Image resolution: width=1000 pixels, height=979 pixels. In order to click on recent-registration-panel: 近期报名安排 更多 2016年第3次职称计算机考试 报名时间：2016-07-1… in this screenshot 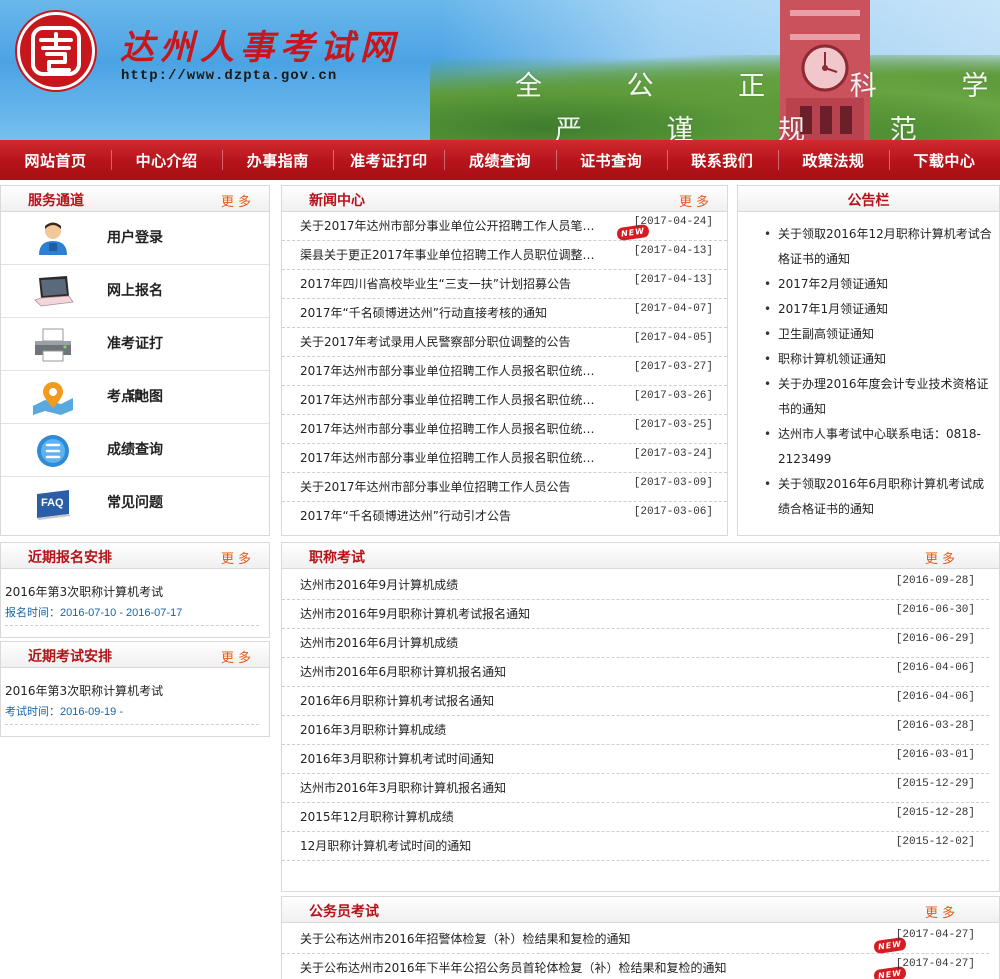, I will do `click(135, 590)`.